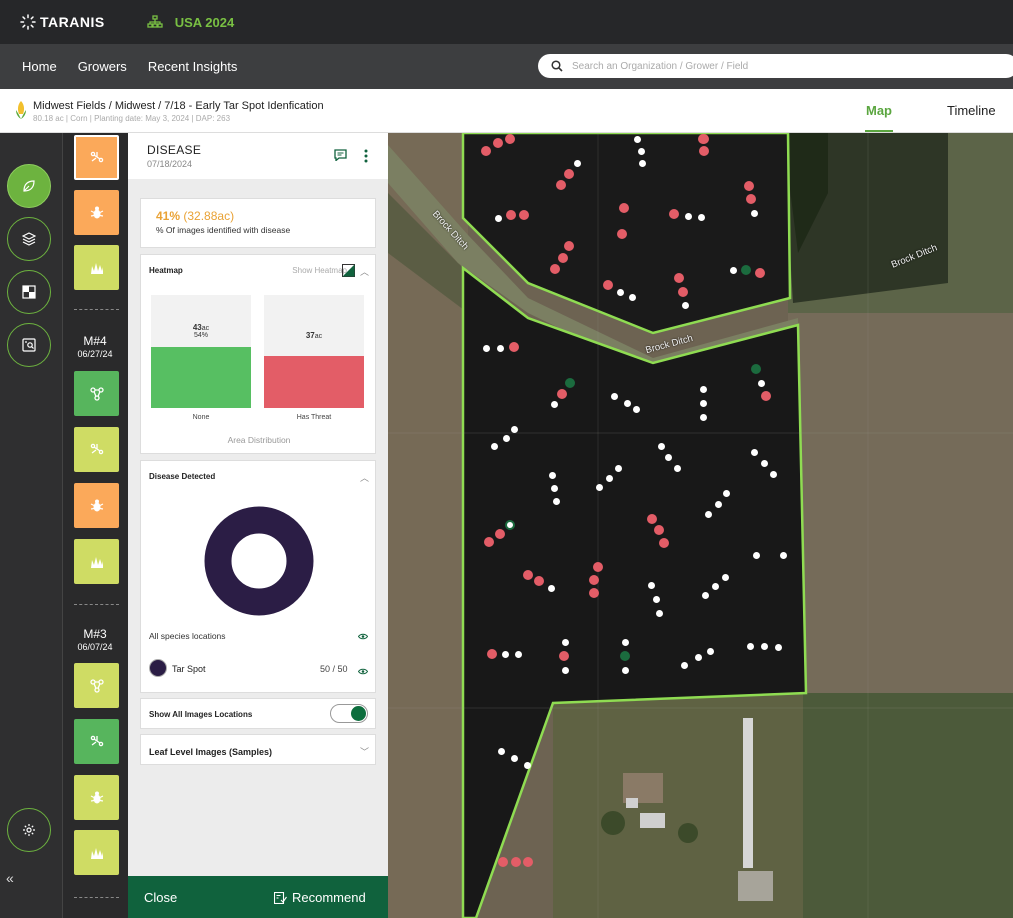 The image size is (1013, 918). What do you see at coordinates (29, 186) in the screenshot?
I see `rail-insights-button` at bounding box center [29, 186].